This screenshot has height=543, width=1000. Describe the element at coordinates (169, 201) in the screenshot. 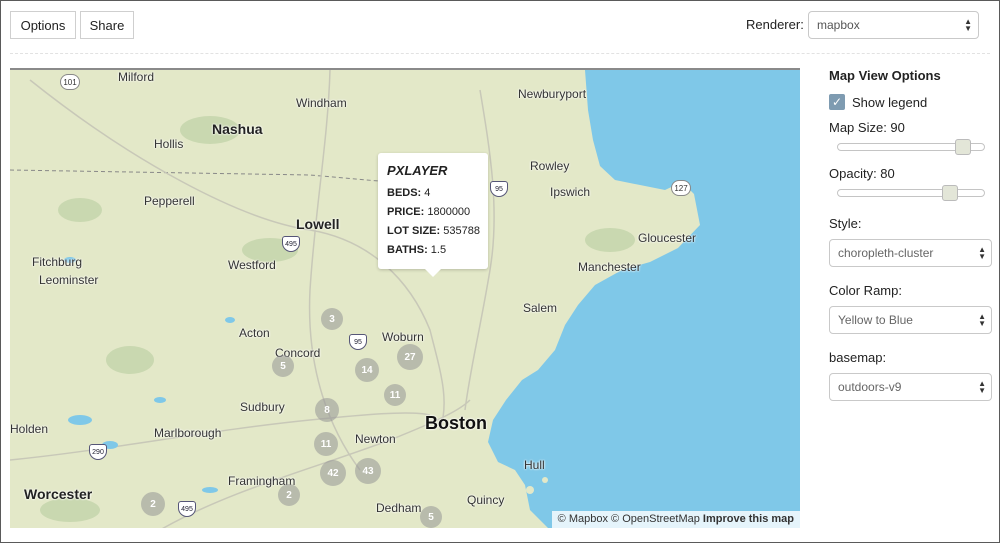

I see `place-label: Pepperell` at that location.